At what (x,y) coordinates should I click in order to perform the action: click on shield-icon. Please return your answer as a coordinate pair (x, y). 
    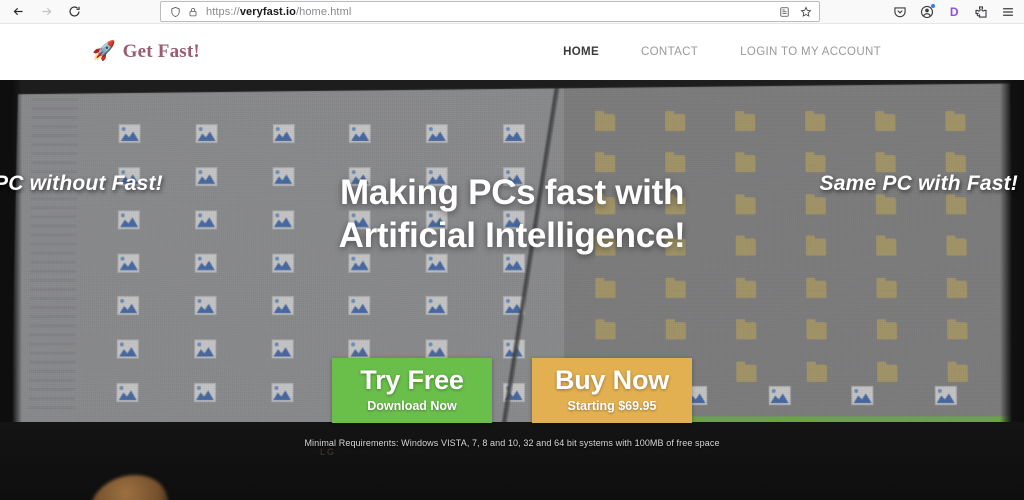
    Looking at the image, I should click on (175, 12).